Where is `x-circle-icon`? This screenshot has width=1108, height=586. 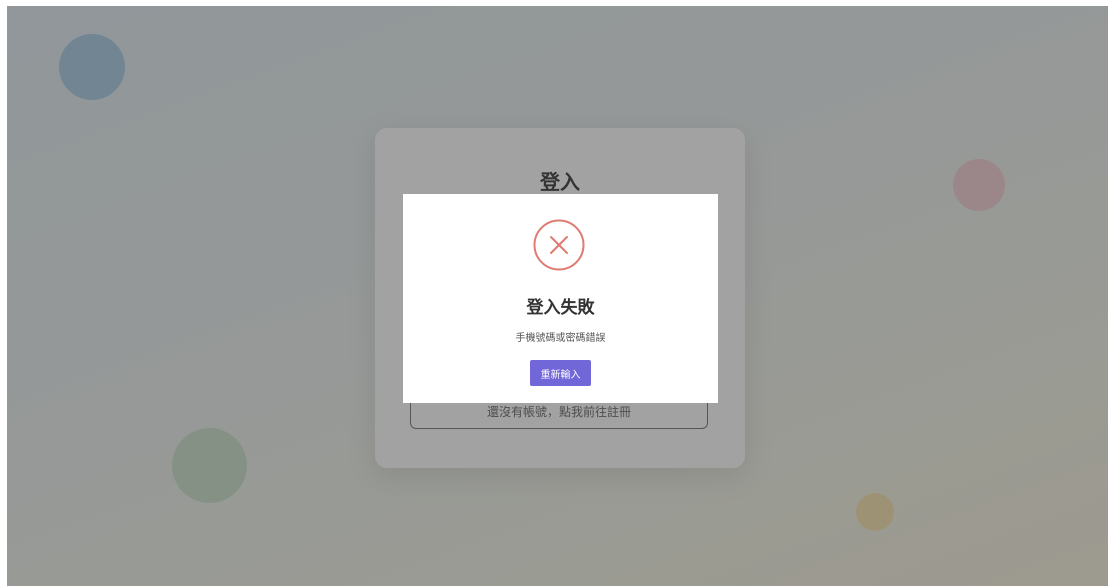
x-circle-icon is located at coordinates (559, 245).